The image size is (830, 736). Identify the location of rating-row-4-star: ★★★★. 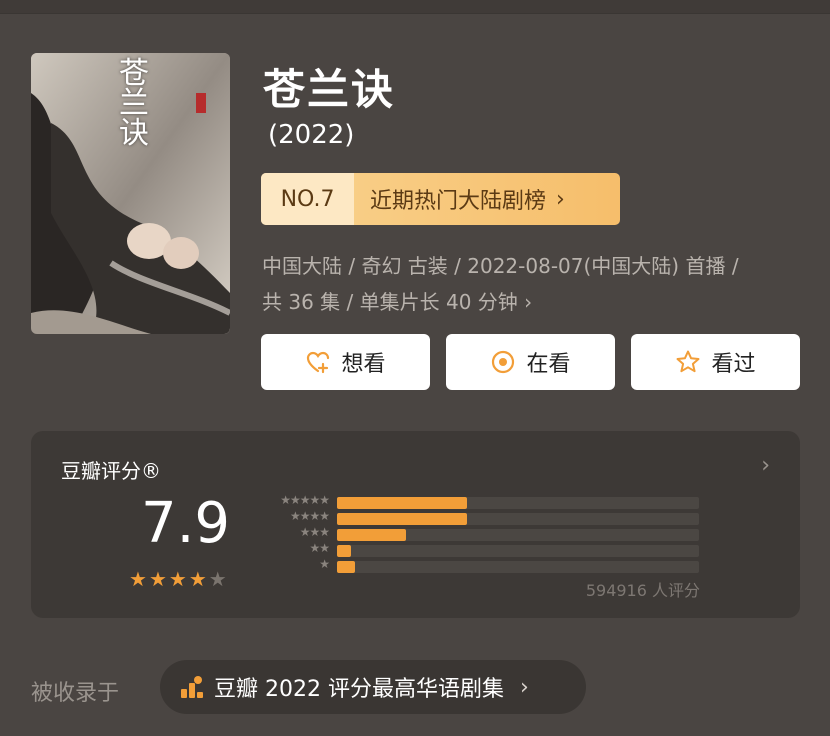
(494, 517).